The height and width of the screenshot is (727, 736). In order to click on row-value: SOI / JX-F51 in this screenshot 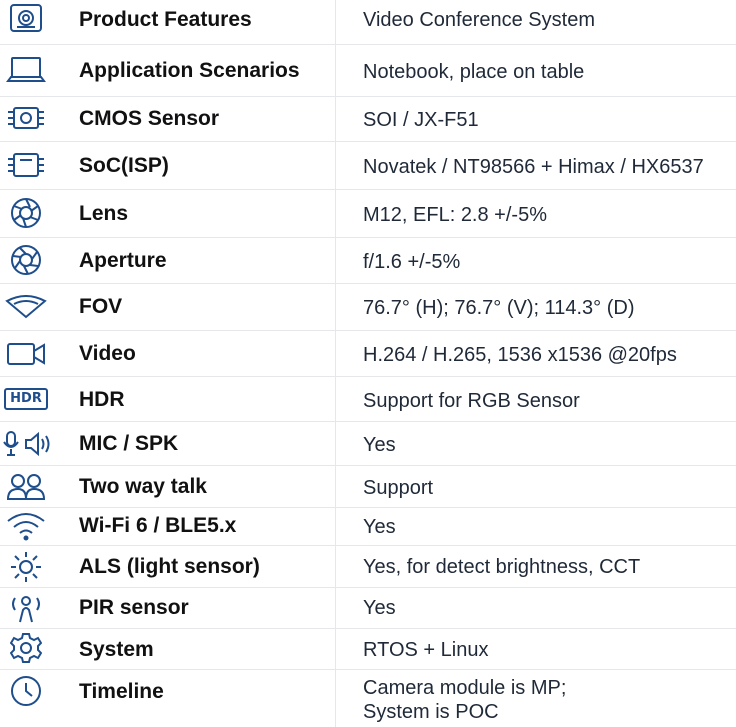, I will do `click(421, 120)`.